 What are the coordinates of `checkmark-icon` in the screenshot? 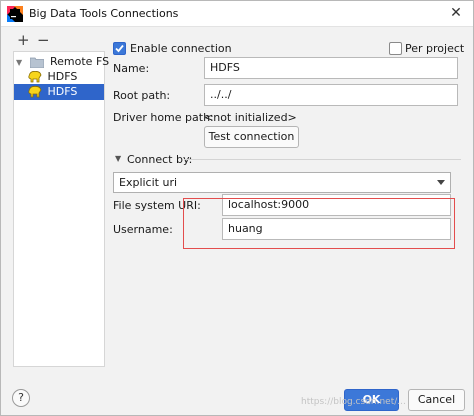 It's located at (119, 48).